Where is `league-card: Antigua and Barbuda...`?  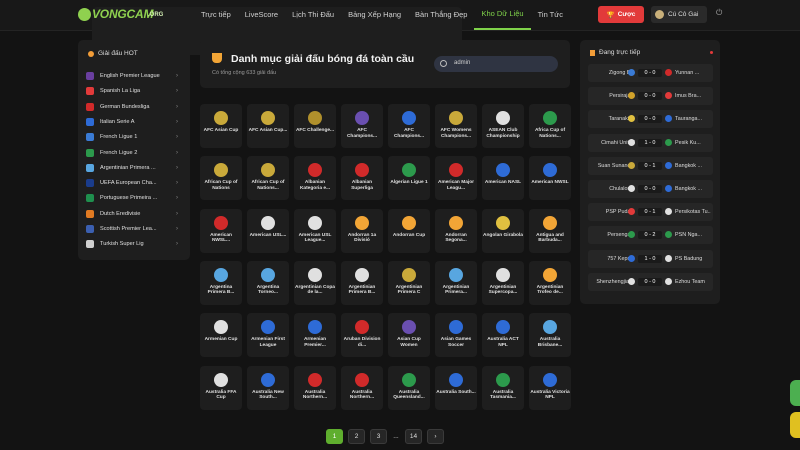
league-card: Antigua and Barbuda... is located at coordinates (550, 230).